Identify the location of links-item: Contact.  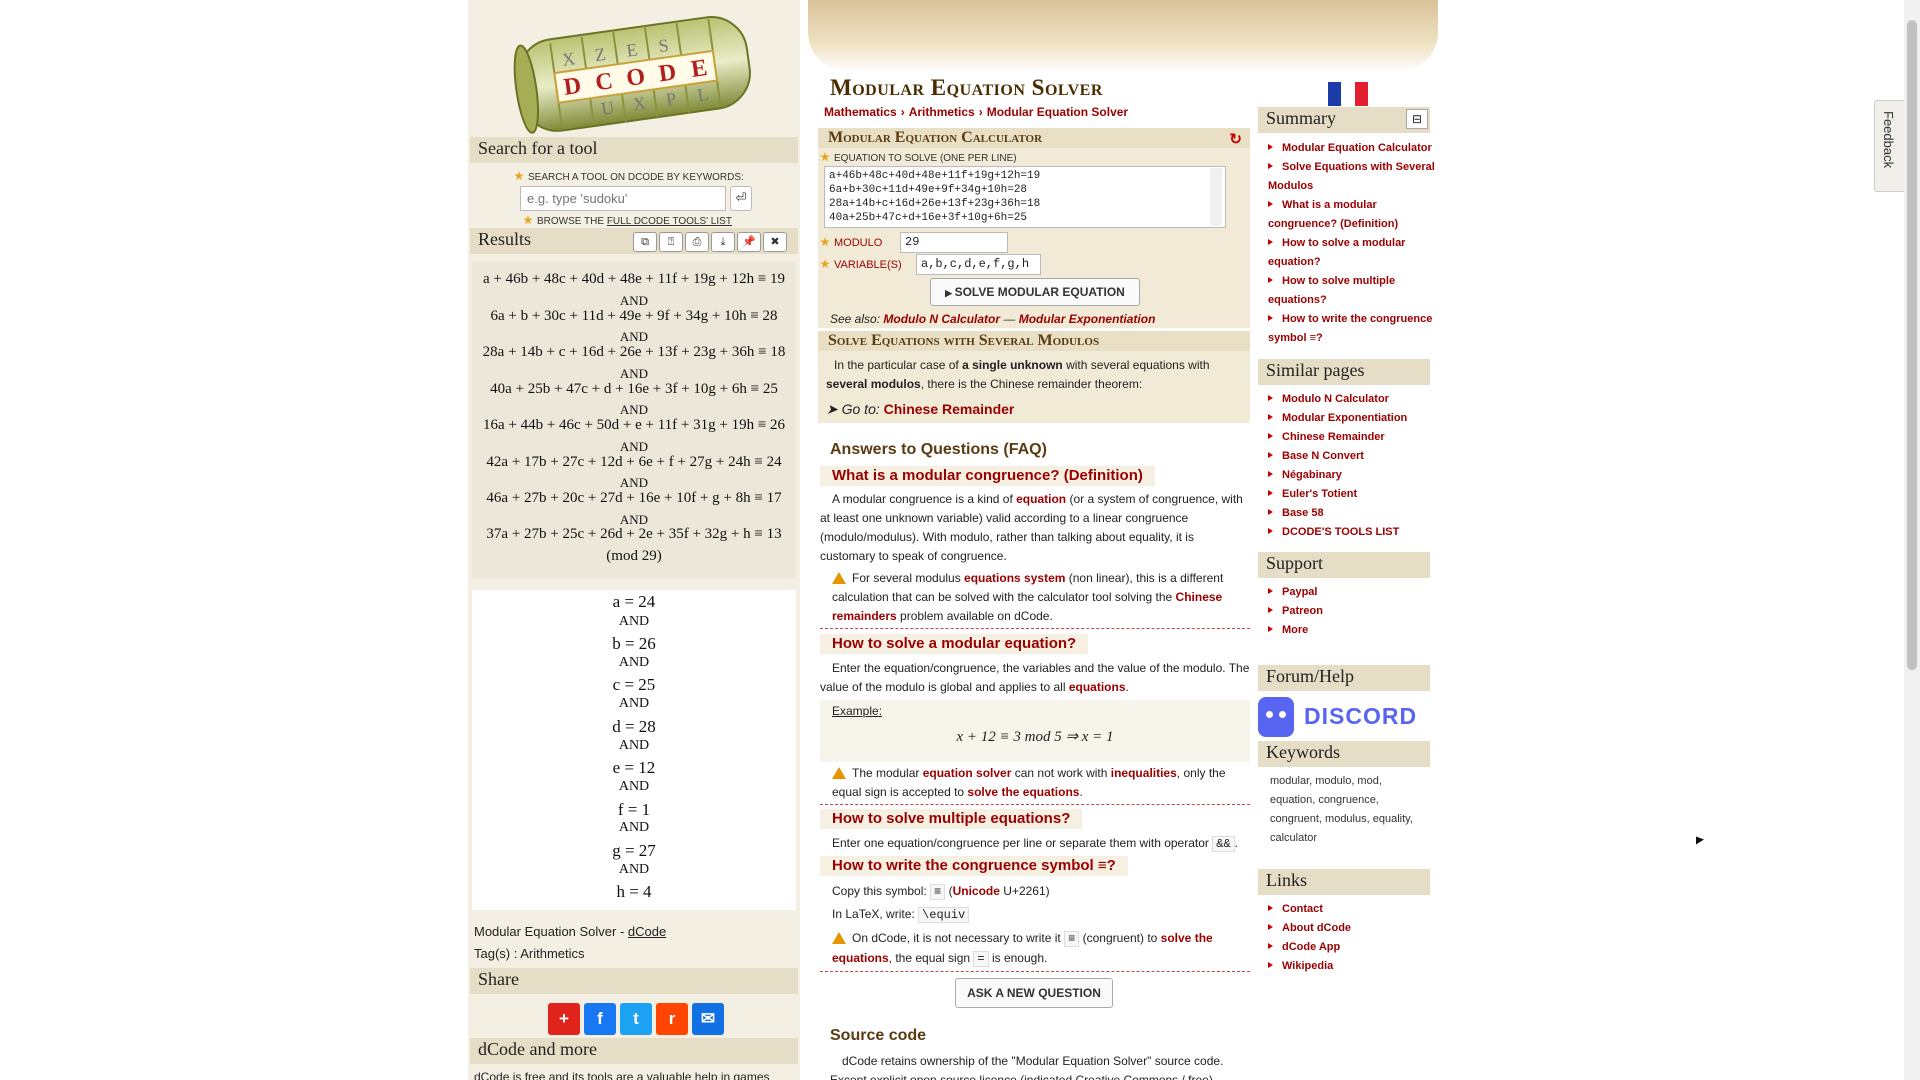
(1353, 909).